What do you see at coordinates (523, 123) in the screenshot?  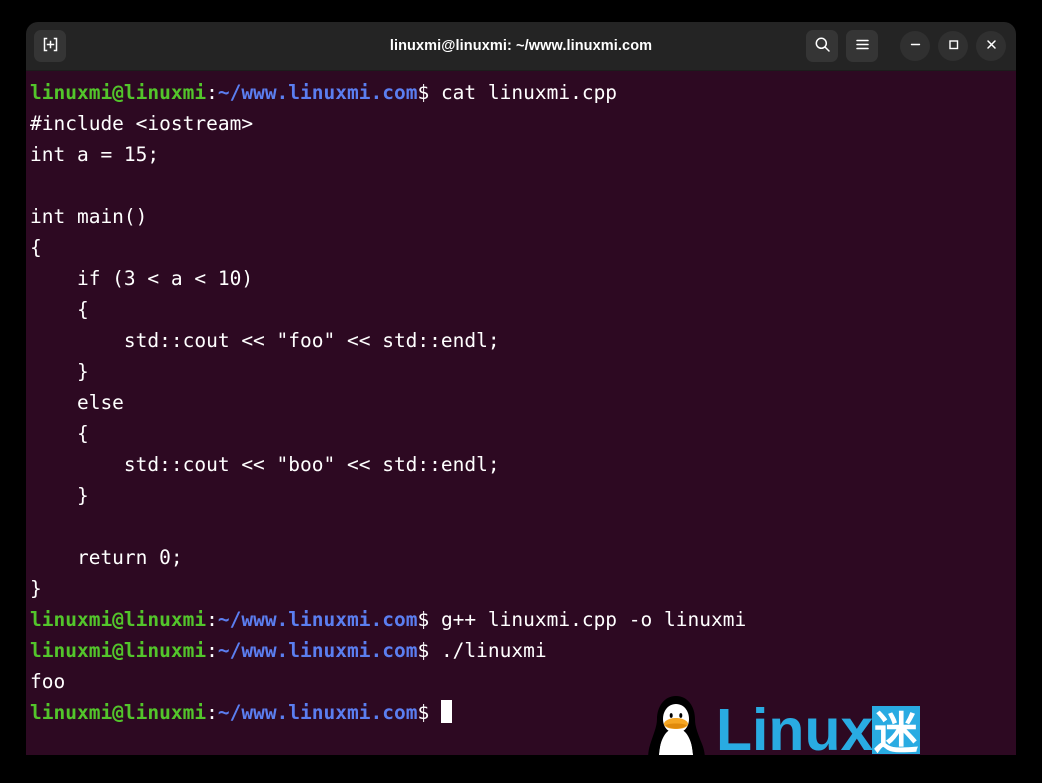 I see `terminal-output-line: #include <iostream>` at bounding box center [523, 123].